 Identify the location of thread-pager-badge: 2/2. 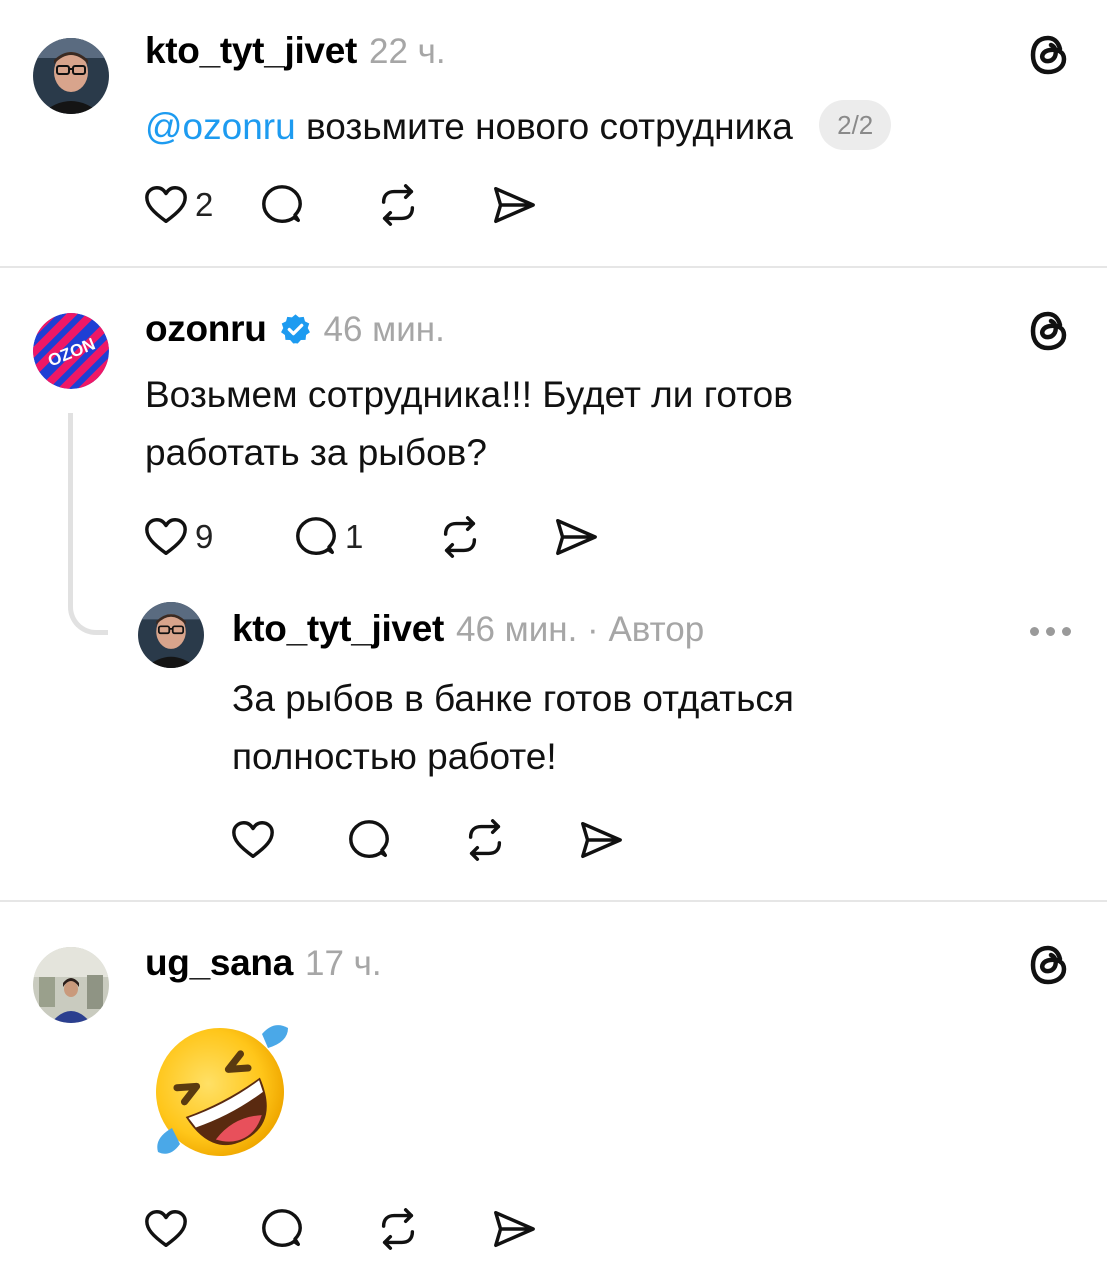
(855, 125).